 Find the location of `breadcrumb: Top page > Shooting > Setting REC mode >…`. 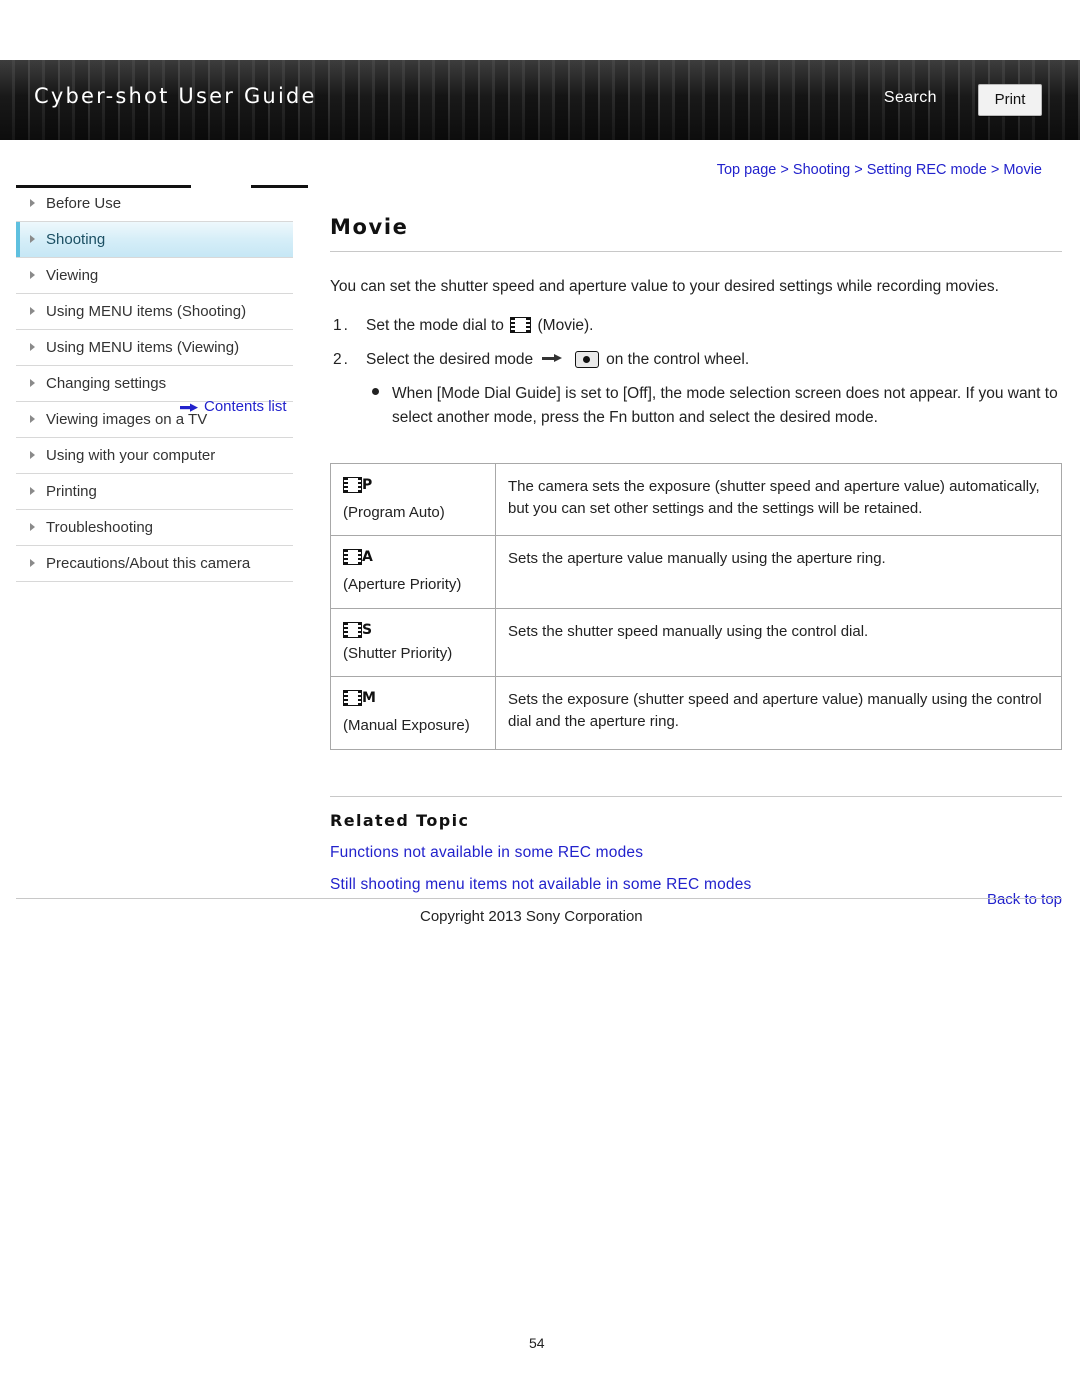

breadcrumb: Top page > Shooting > Setting REC mode >… is located at coordinates (879, 170).